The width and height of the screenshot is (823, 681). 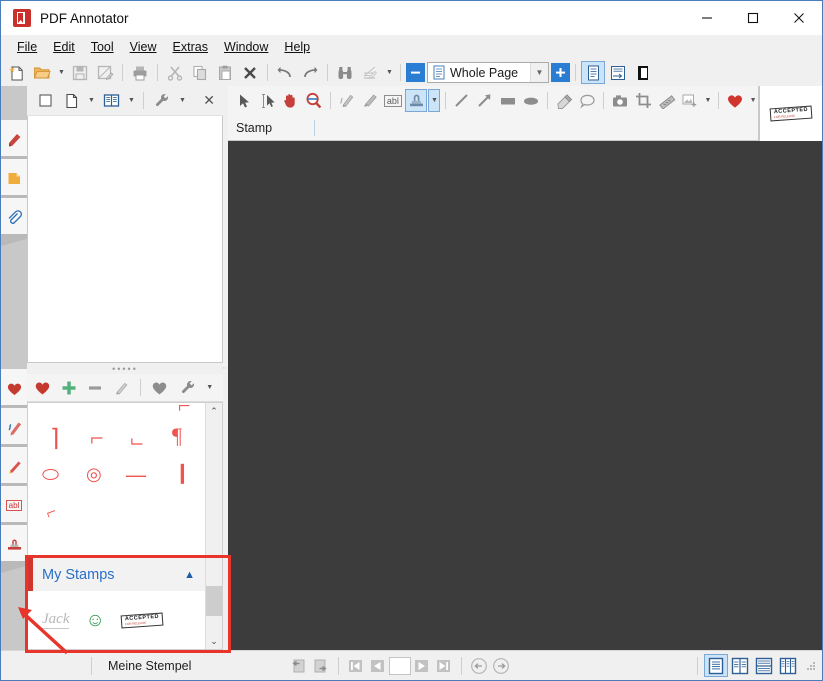 What do you see at coordinates (643, 72) in the screenshot?
I see `fullscreen-view-button` at bounding box center [643, 72].